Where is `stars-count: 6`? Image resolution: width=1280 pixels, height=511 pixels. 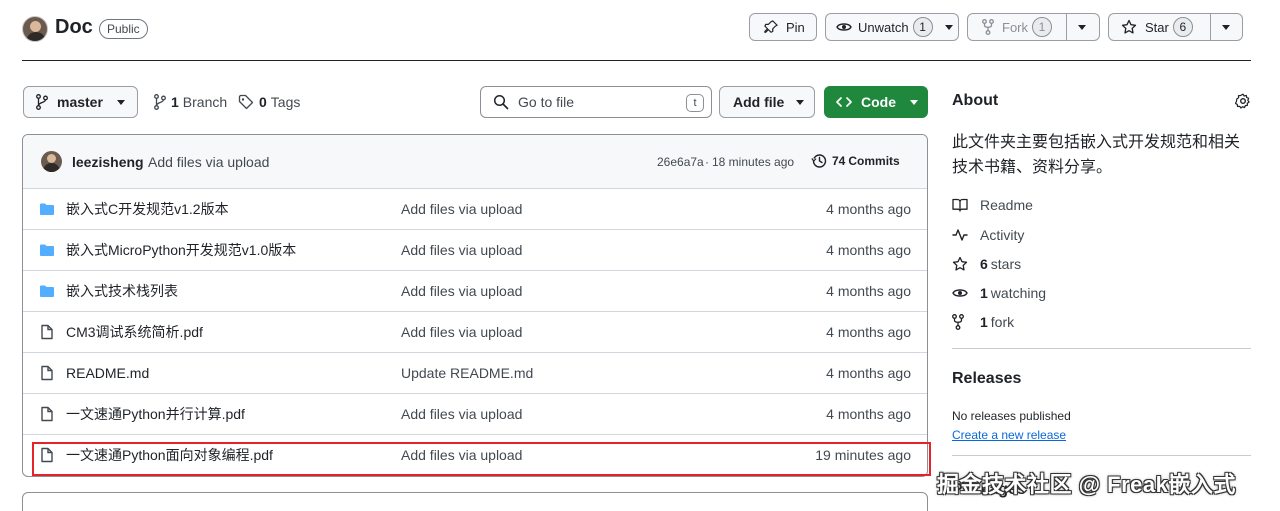 stars-count: 6 is located at coordinates (984, 264).